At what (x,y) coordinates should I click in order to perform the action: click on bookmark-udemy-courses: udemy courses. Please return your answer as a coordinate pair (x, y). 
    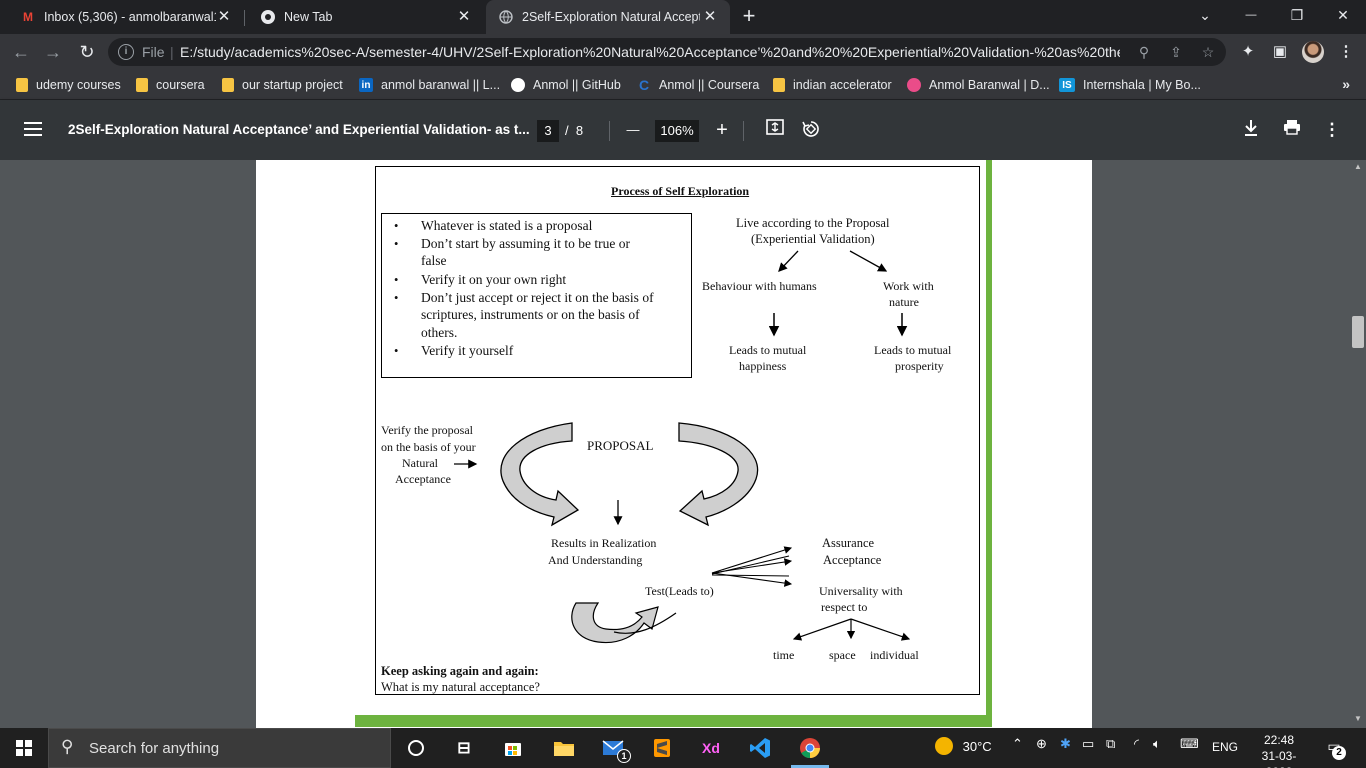
    Looking at the image, I should click on (68, 85).